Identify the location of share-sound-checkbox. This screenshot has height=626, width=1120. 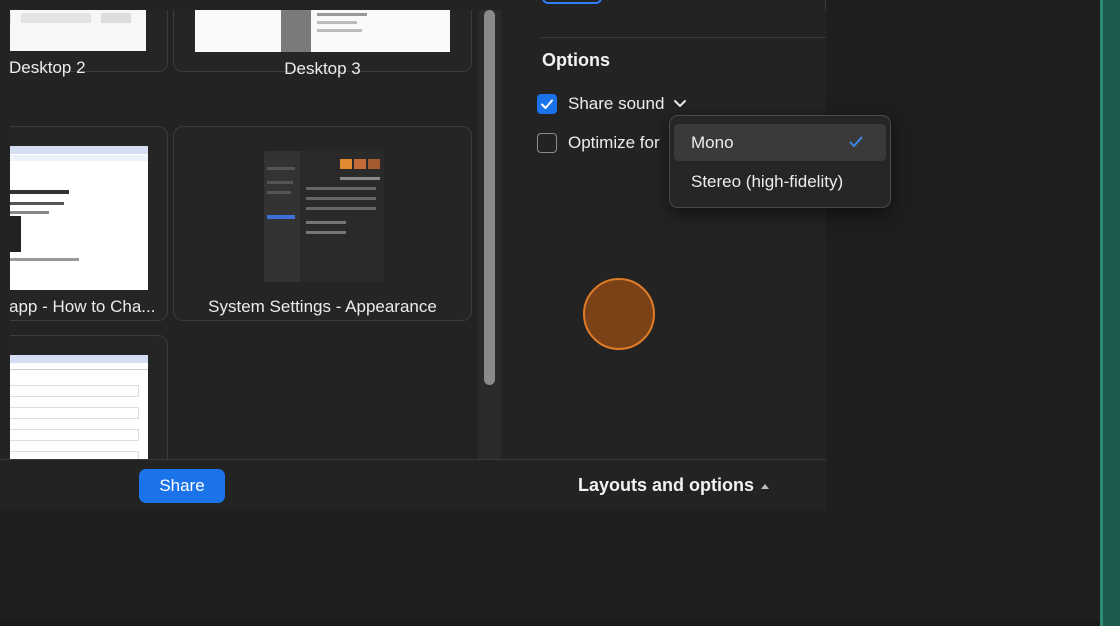
(547, 104).